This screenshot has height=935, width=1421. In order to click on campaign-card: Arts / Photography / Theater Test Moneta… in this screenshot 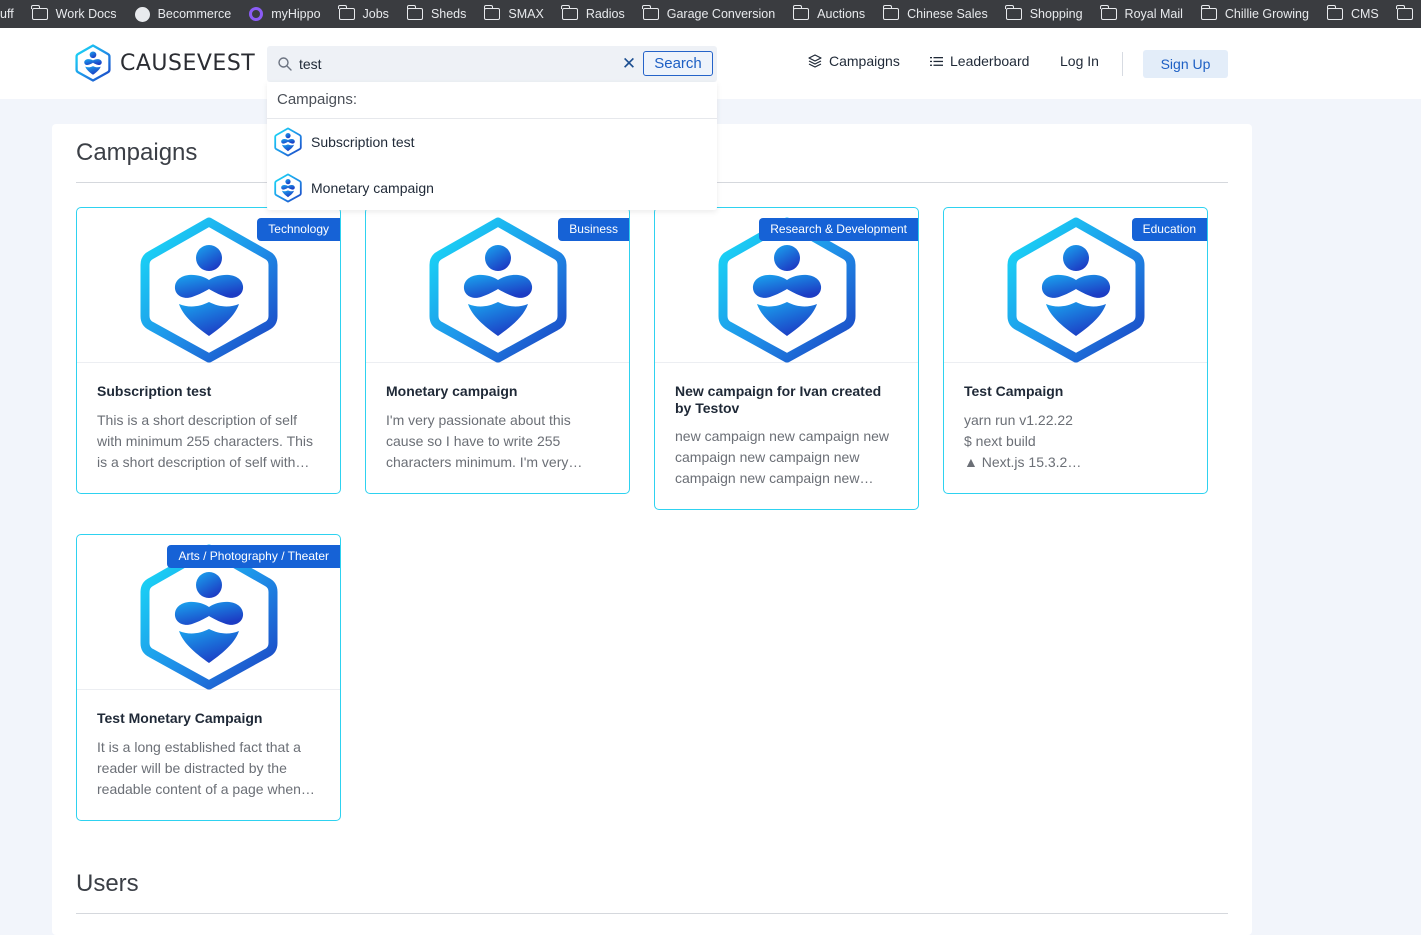, I will do `click(208, 677)`.